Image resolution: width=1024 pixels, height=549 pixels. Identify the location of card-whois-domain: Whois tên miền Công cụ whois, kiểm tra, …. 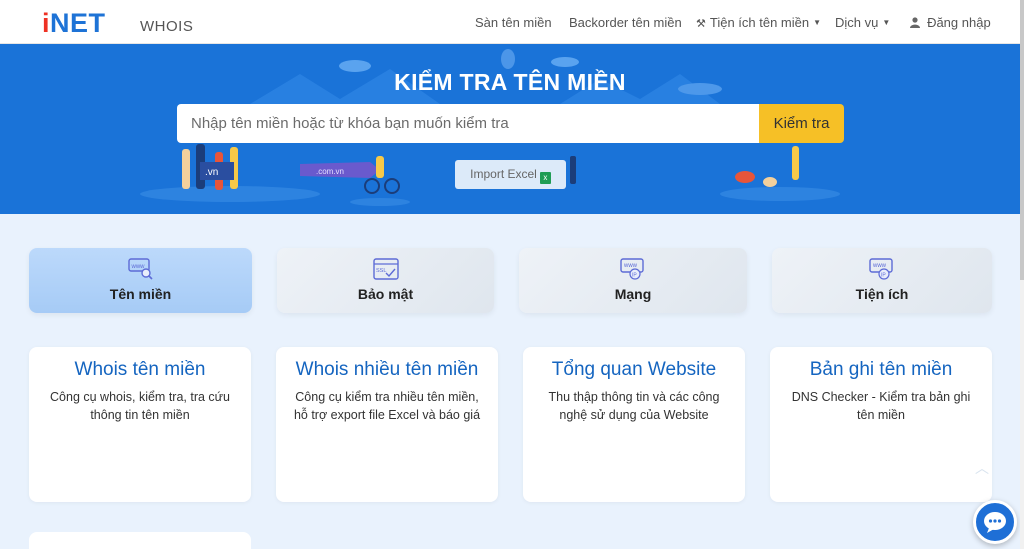
(140, 424).